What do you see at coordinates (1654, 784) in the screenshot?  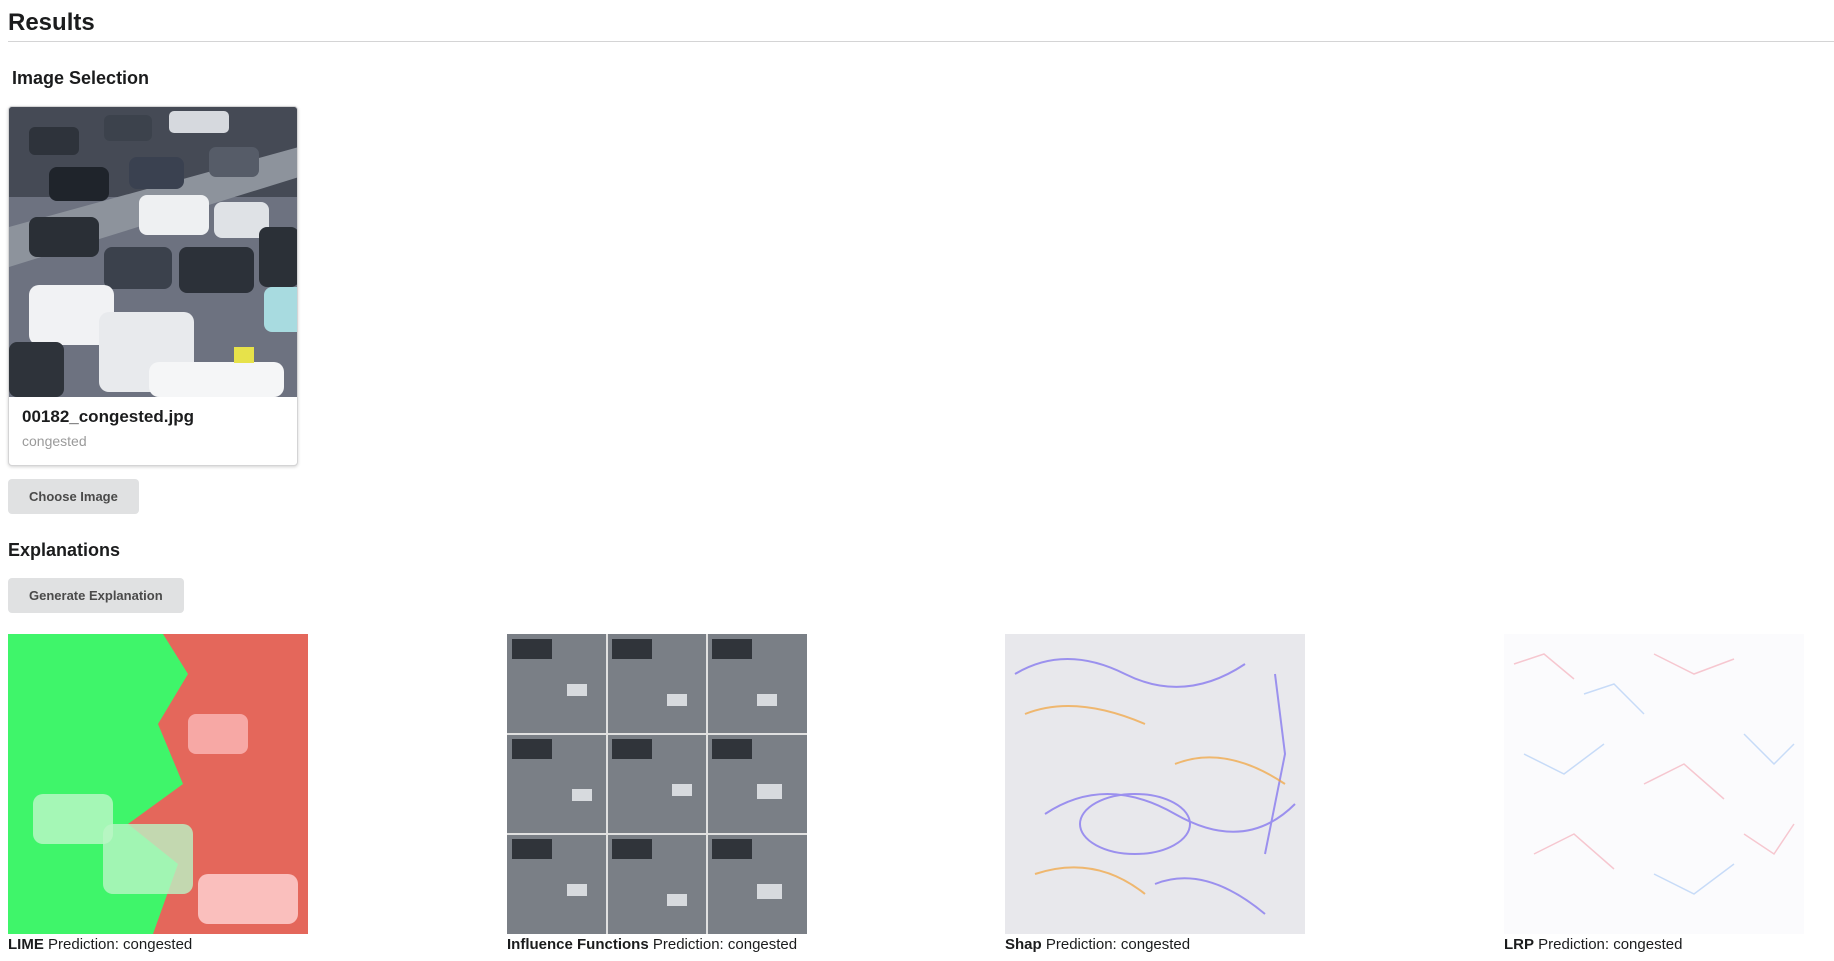 I see `lrp-heatmap` at bounding box center [1654, 784].